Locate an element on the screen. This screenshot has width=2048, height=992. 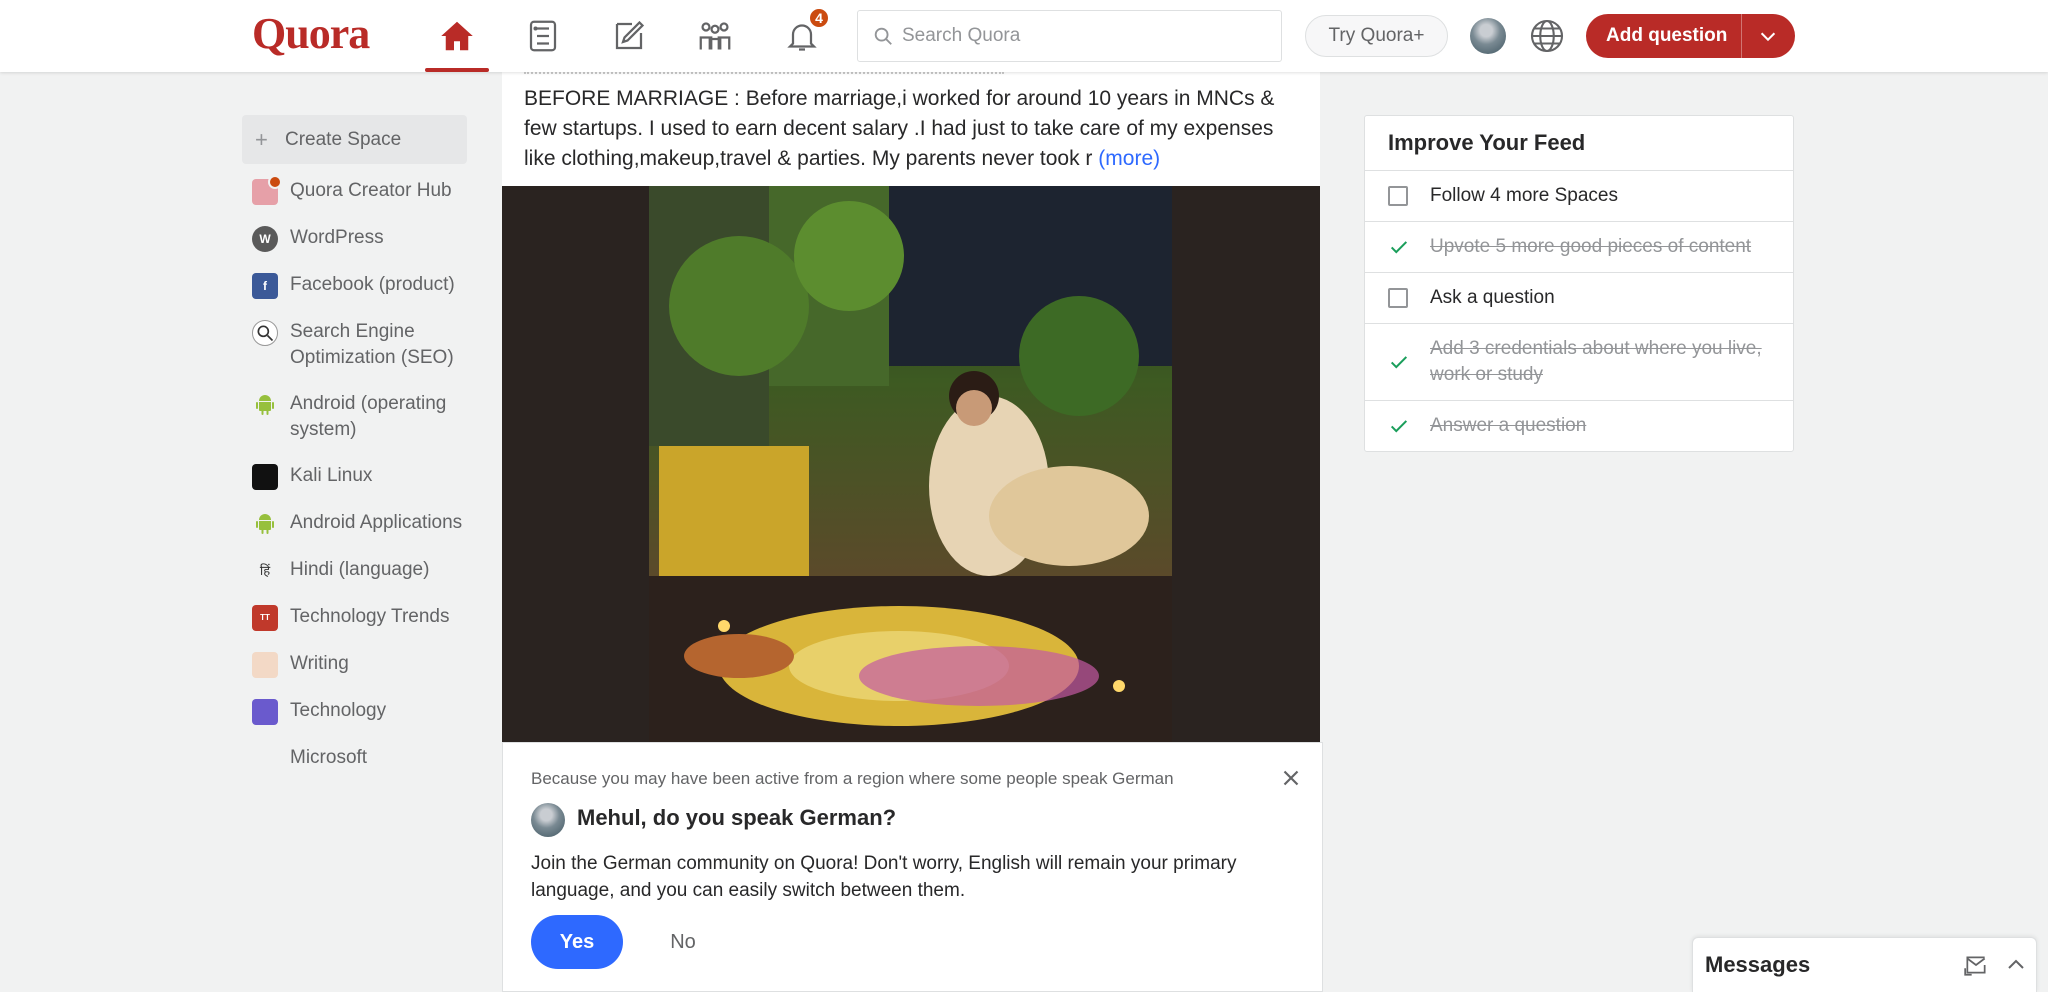
chevron-up-icon is located at coordinates (2016, 964).